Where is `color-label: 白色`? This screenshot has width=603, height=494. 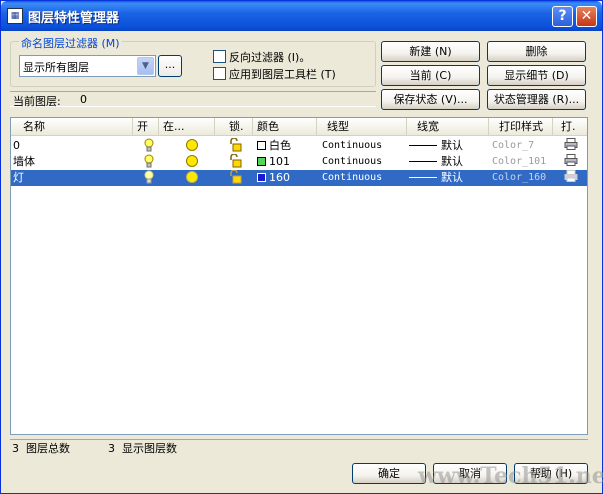
color-label: 白色 is located at coordinates (280, 145).